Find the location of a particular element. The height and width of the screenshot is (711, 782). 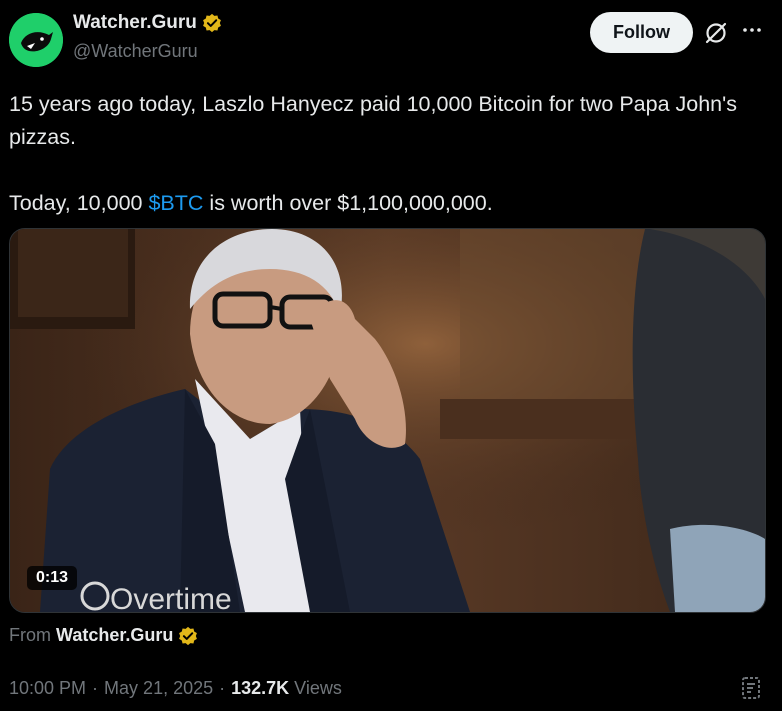

watermark-text: Overtime is located at coordinates (171, 597).